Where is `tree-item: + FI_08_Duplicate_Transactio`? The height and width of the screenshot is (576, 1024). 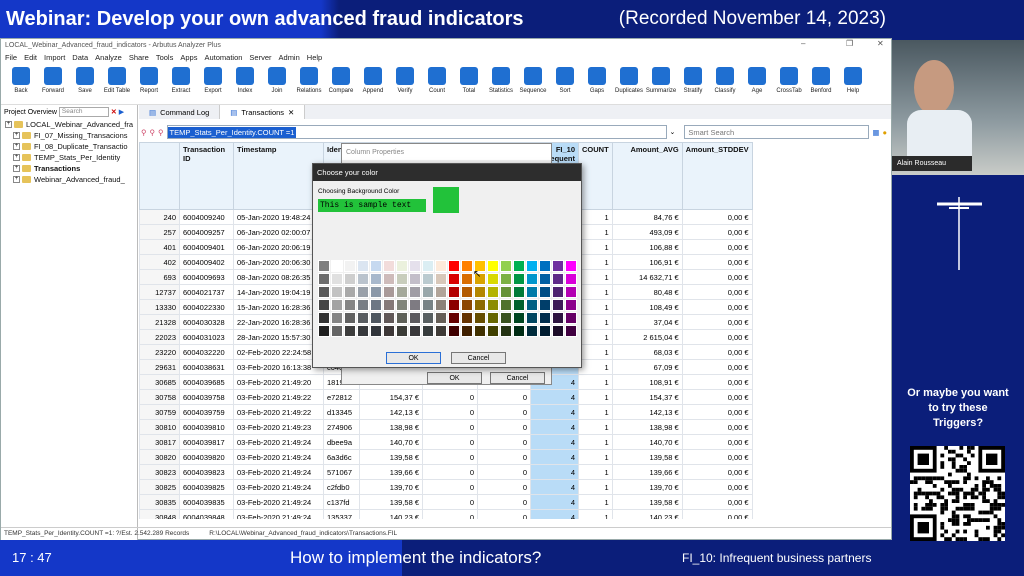 tree-item: + FI_08_Duplicate_Transactio is located at coordinates (71, 146).